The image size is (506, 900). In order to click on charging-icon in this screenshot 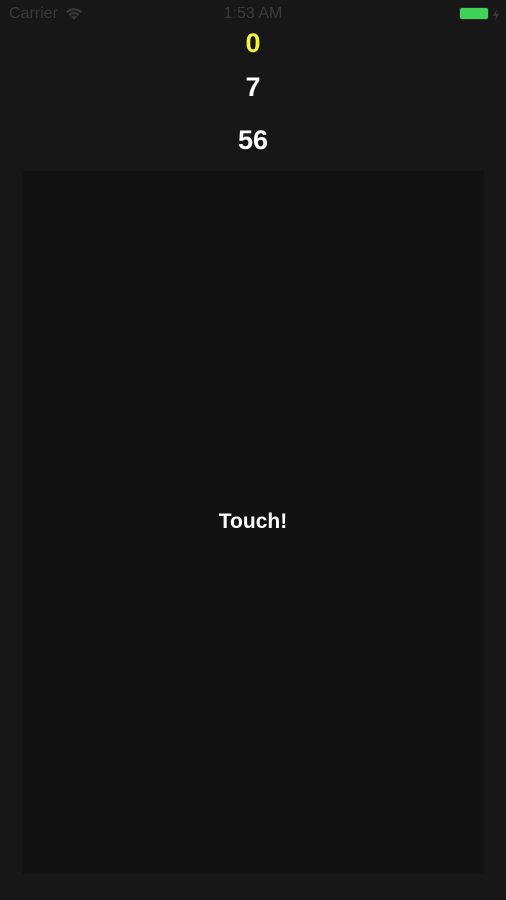, I will do `click(496, 14)`.